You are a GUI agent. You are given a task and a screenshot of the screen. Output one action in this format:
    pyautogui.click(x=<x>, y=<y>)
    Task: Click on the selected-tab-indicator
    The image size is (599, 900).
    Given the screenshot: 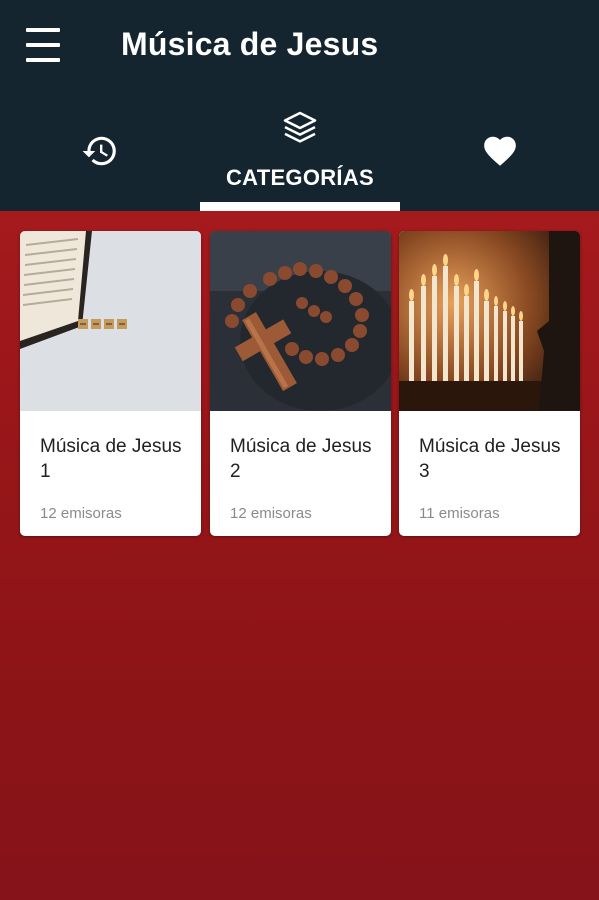 What is the action you would take?
    pyautogui.click(x=300, y=206)
    